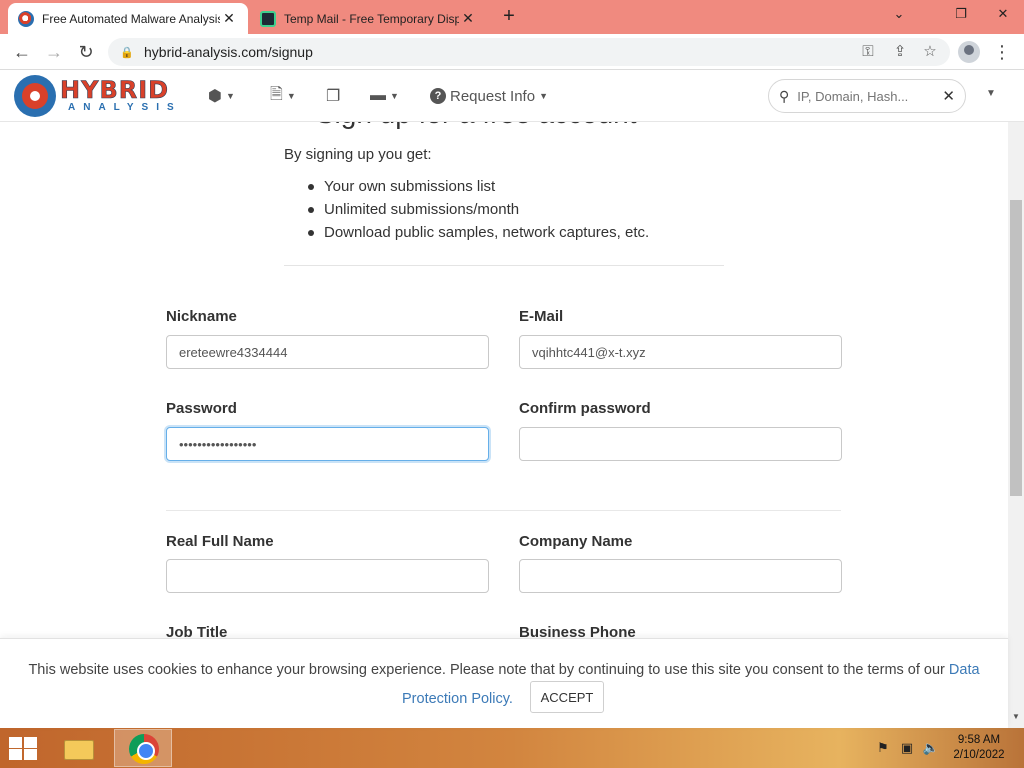 This screenshot has height=768, width=1024. I want to click on data-protection-link: Data, so click(964, 670).